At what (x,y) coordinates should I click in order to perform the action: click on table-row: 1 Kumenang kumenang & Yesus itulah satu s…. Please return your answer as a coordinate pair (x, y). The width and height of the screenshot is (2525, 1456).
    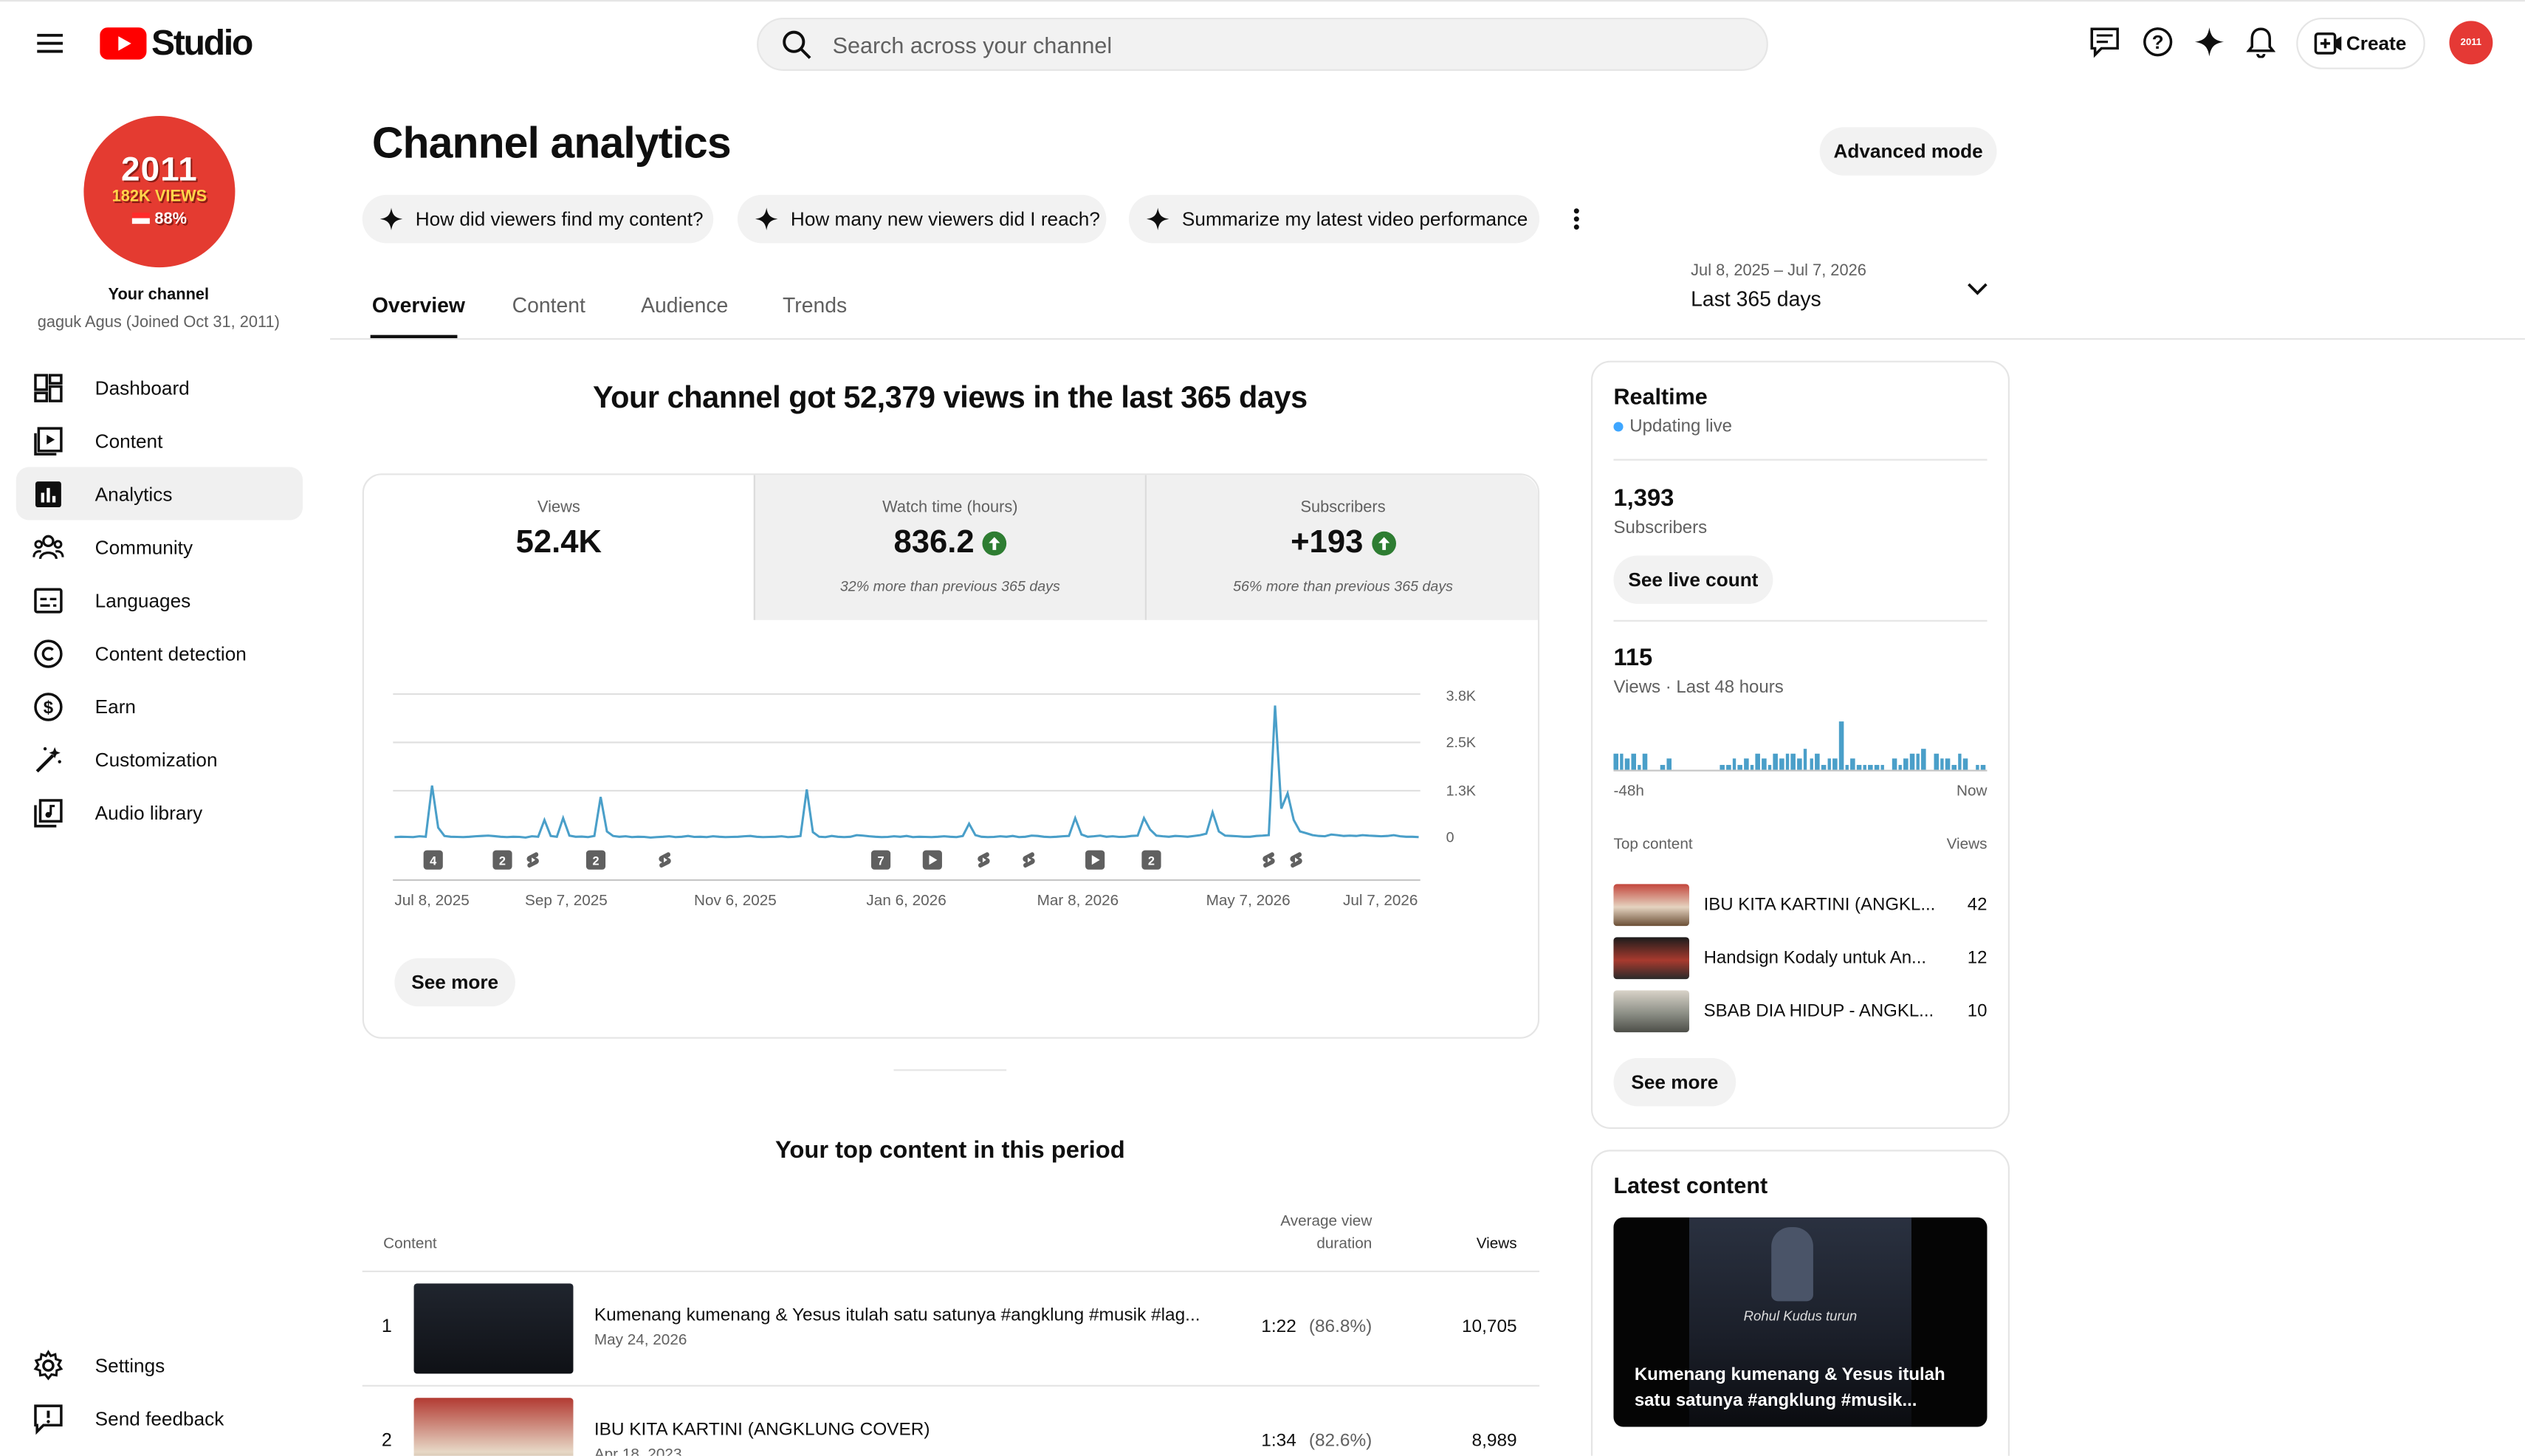
    Looking at the image, I should click on (951, 1330).